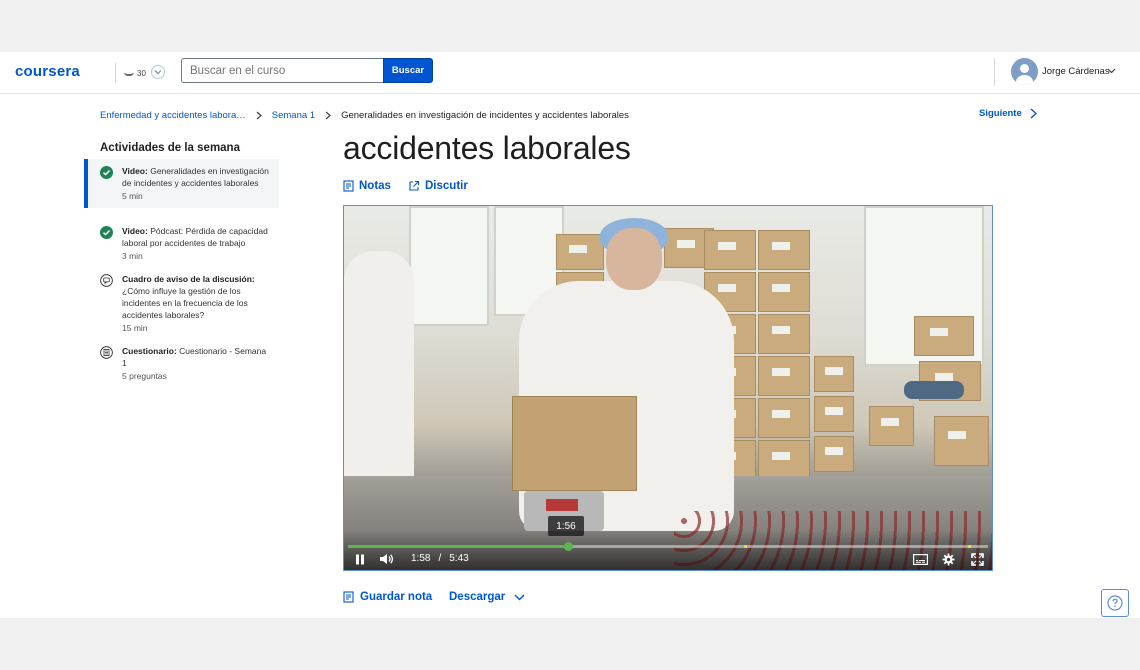 The height and width of the screenshot is (670, 1140). Describe the element at coordinates (375, 186) in the screenshot. I see `notes-label: Notas` at that location.